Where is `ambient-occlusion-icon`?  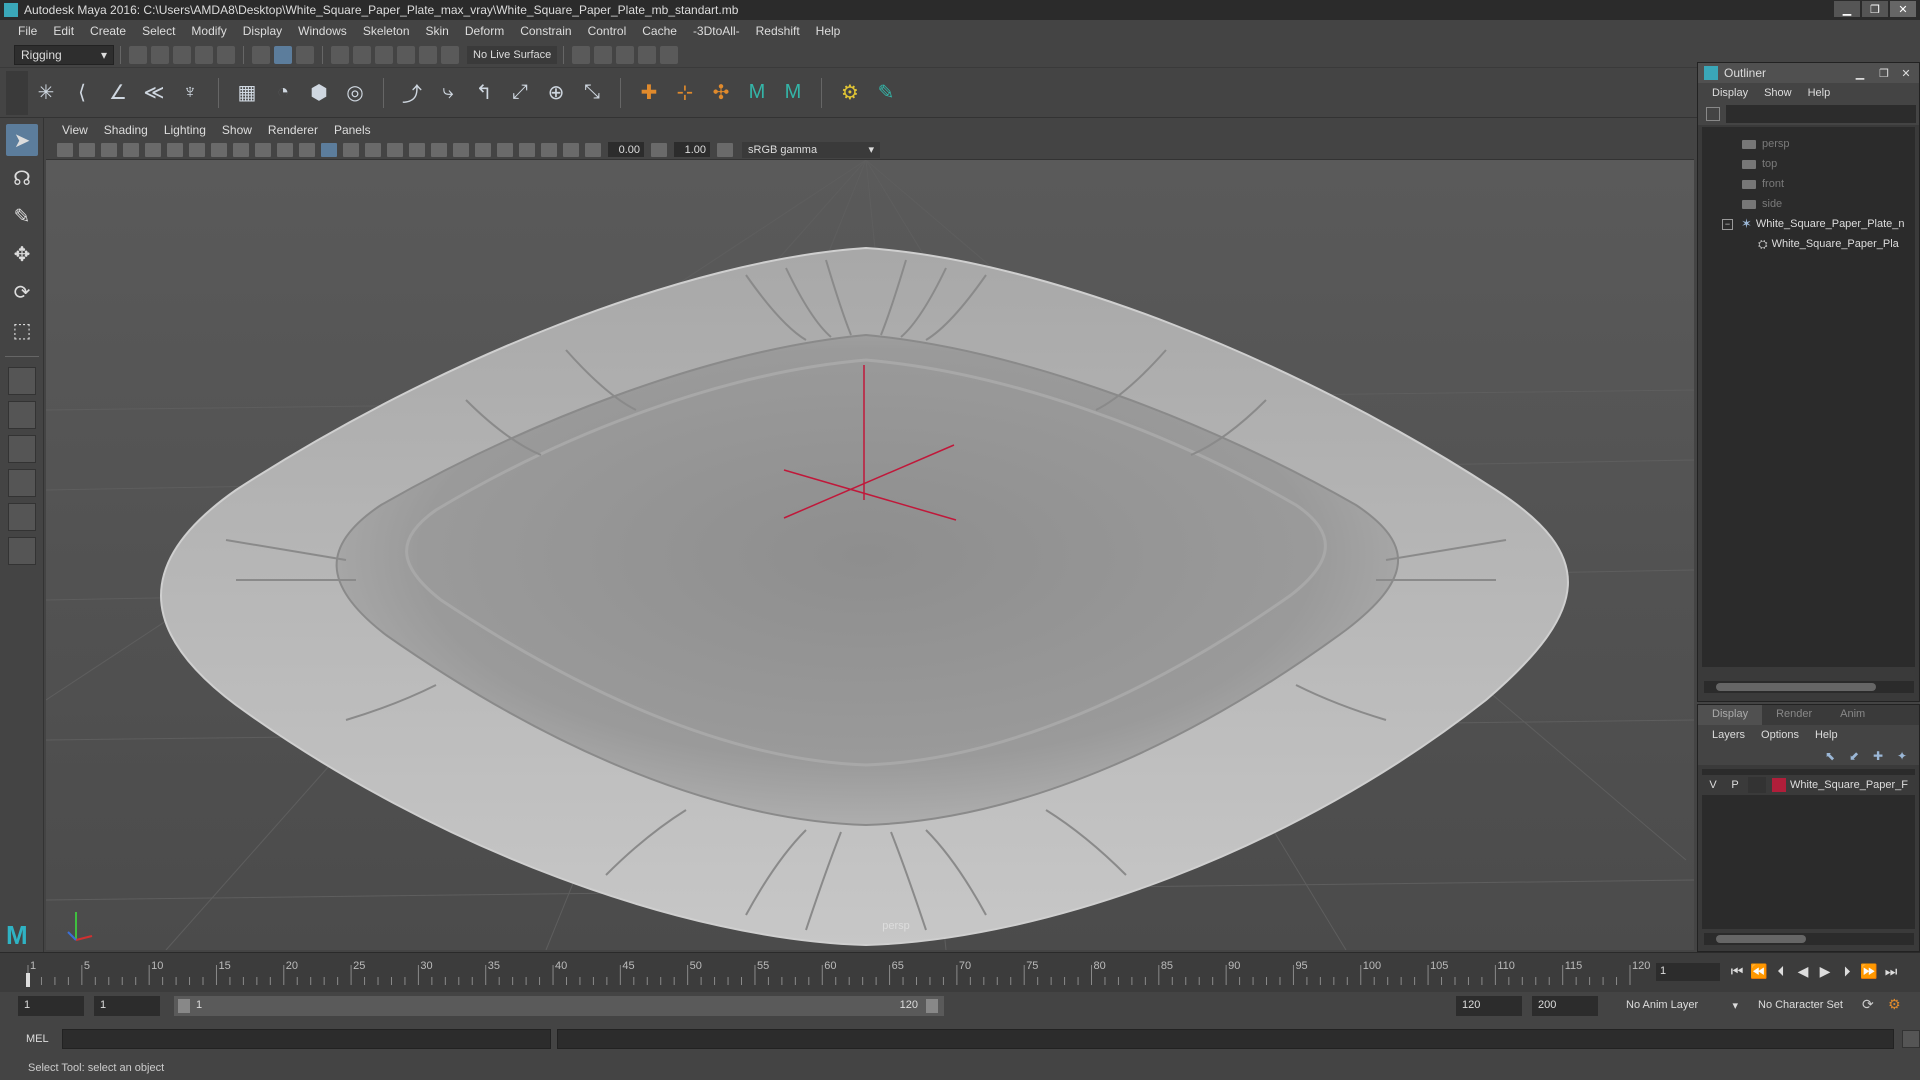 ambient-occlusion-icon is located at coordinates (461, 149).